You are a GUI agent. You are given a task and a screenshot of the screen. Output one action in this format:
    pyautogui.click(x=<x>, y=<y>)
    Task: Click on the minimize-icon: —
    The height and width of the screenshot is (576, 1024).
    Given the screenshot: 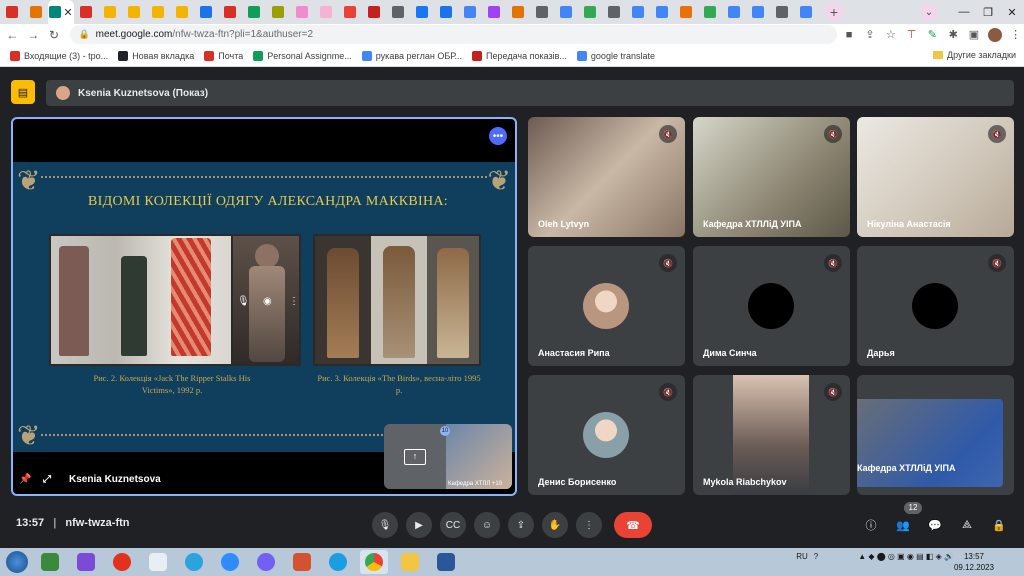 What is the action you would take?
    pyautogui.click(x=964, y=12)
    